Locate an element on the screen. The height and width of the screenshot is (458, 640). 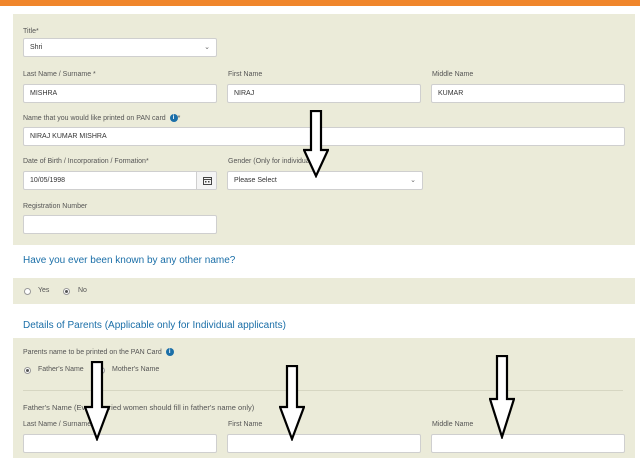
radio-fathers-name-label: Father's Name is located at coordinates (61, 369).